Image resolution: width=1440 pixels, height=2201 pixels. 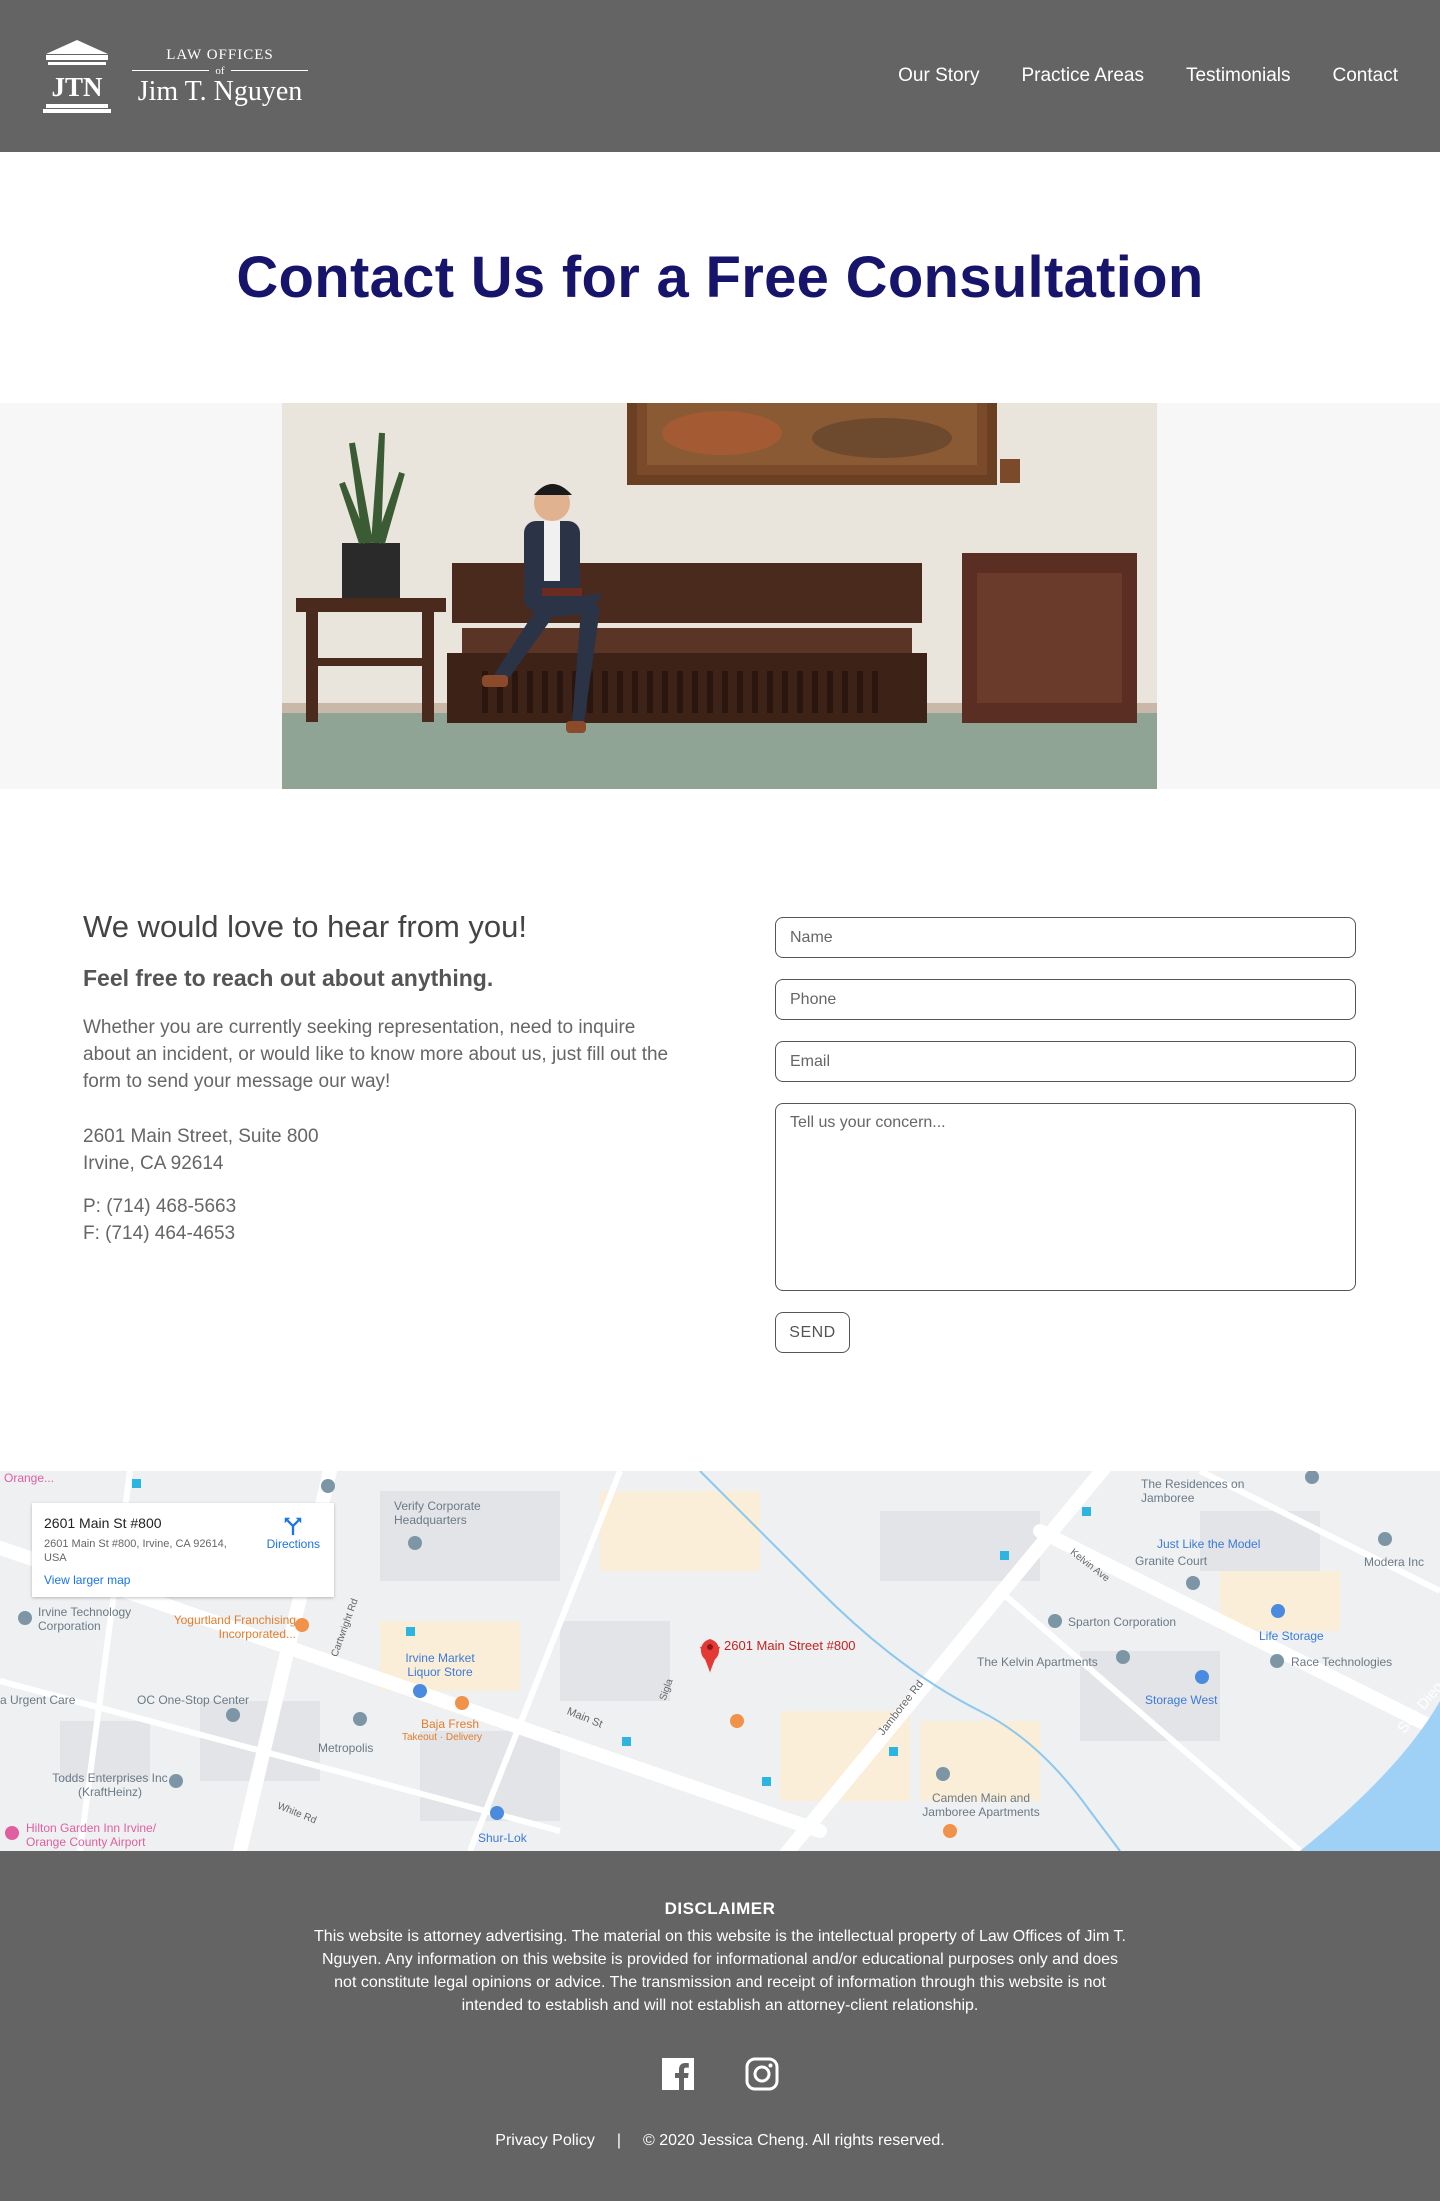 What do you see at coordinates (135, 1551) in the screenshot?
I see `map-card-address: 2601 Main St #800, Irvine, CA 92614, USA` at bounding box center [135, 1551].